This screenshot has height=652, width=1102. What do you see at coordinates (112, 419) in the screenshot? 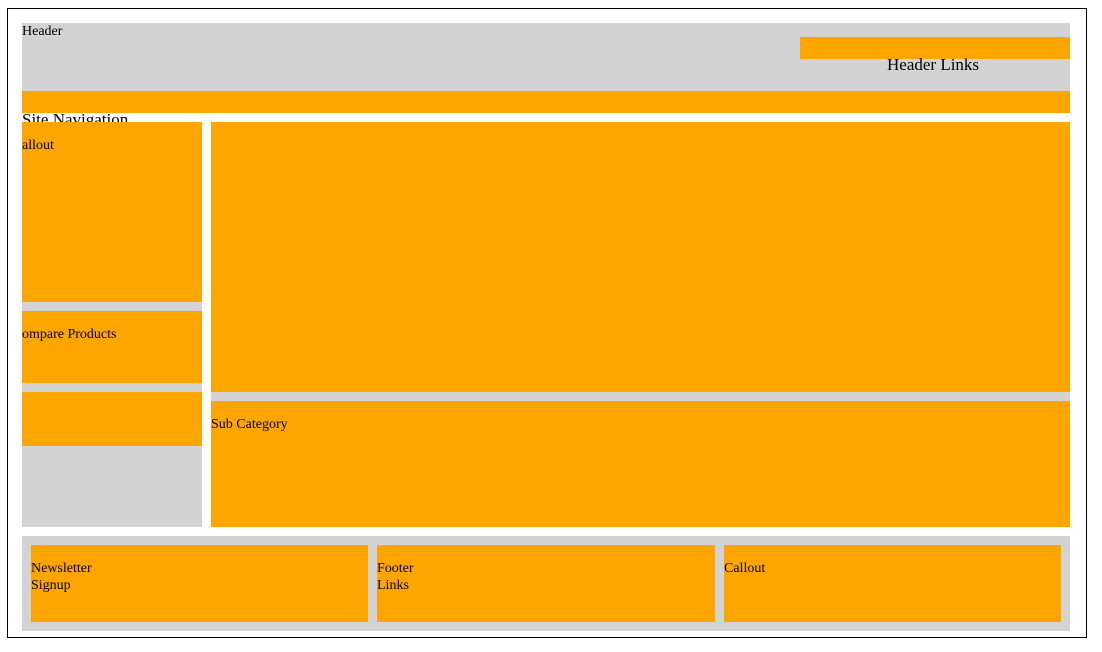
I see `sidebar-block` at bounding box center [112, 419].